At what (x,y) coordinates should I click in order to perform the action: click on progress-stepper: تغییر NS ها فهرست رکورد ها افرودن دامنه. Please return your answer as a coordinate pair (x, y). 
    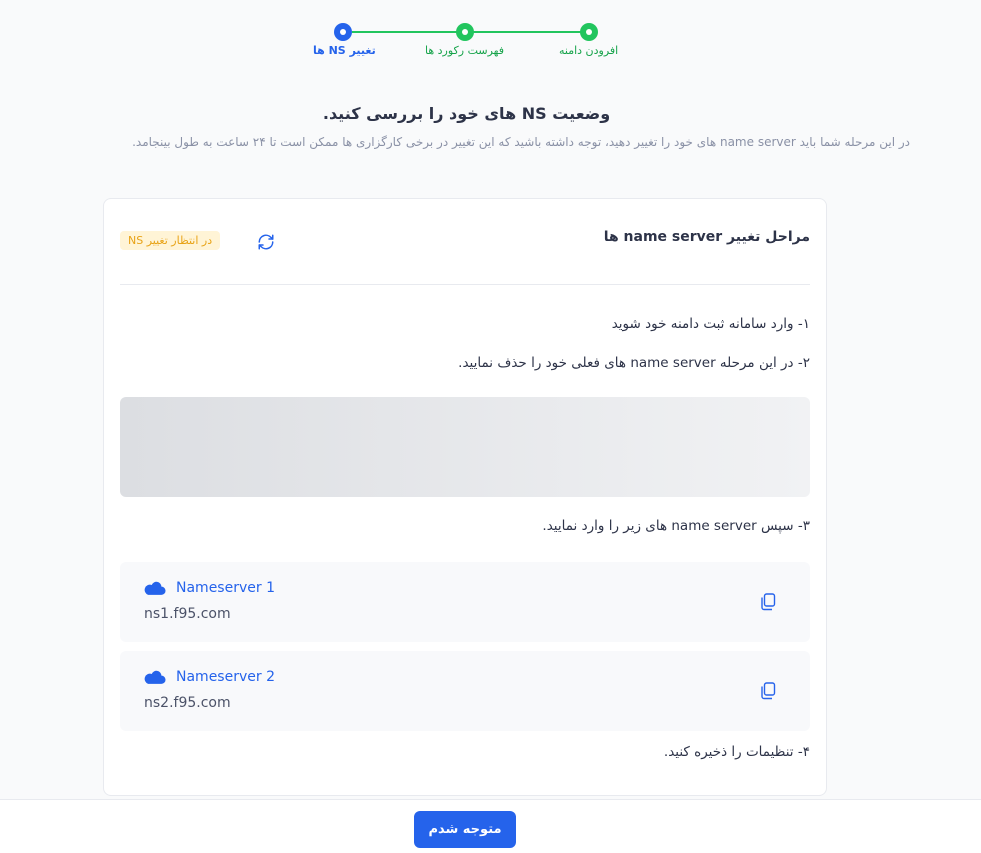
    Looking at the image, I should click on (490, 47).